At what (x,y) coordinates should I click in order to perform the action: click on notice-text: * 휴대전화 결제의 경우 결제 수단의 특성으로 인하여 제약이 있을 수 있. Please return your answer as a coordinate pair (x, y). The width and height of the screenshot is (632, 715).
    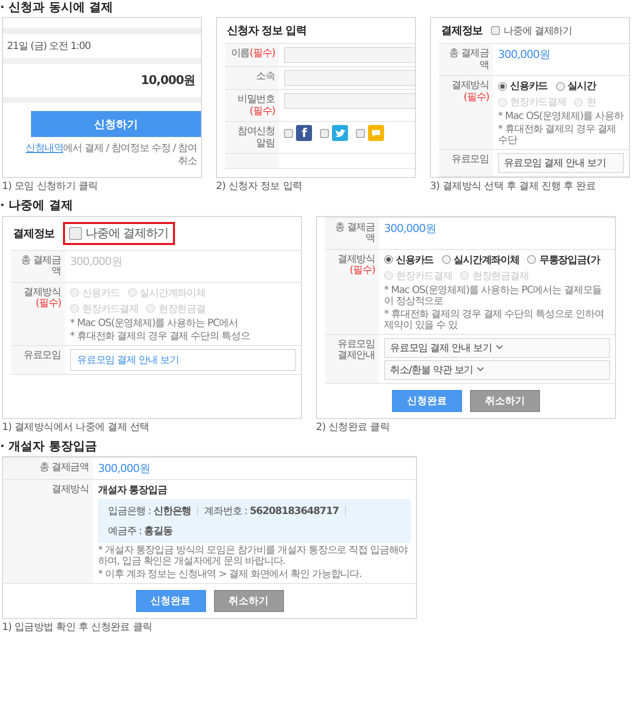
    Looking at the image, I should click on (494, 319).